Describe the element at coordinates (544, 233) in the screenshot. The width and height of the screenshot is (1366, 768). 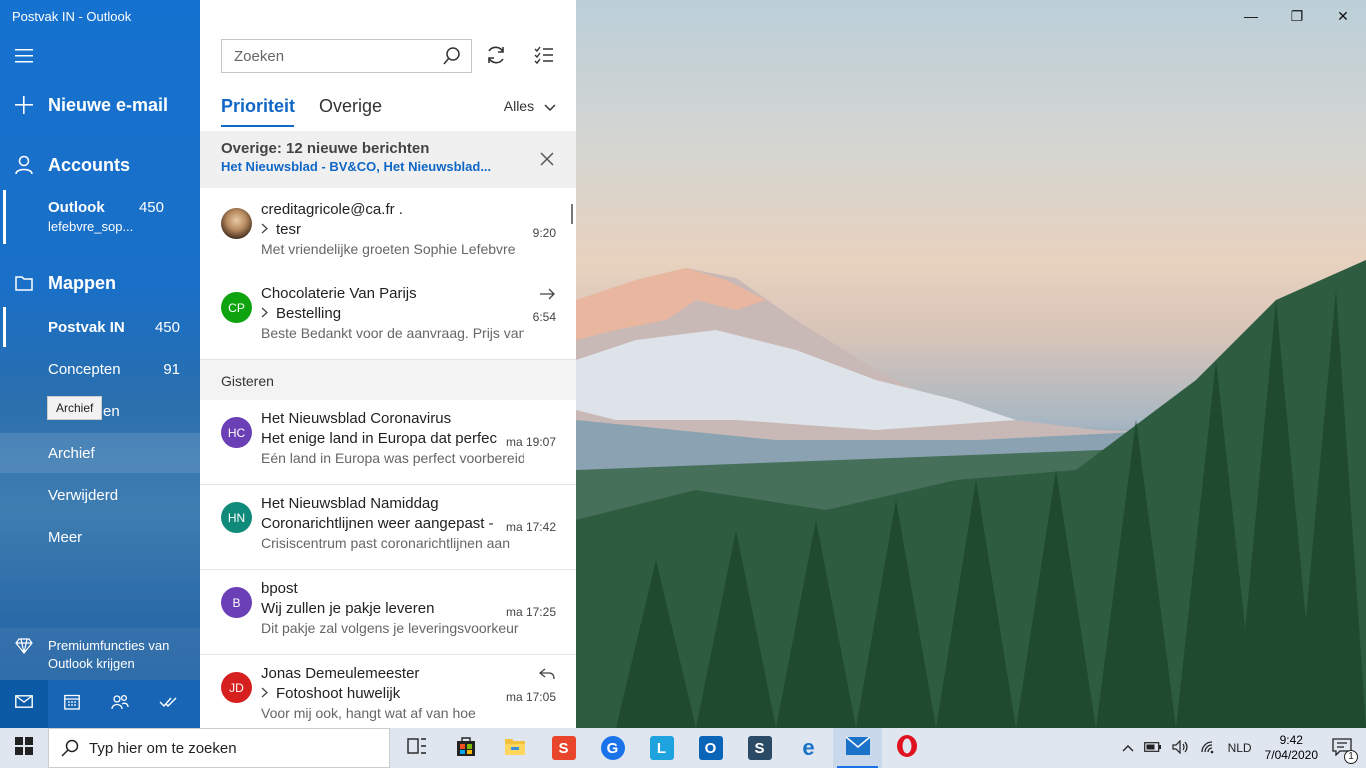
I see `message-time: 9:20` at that location.